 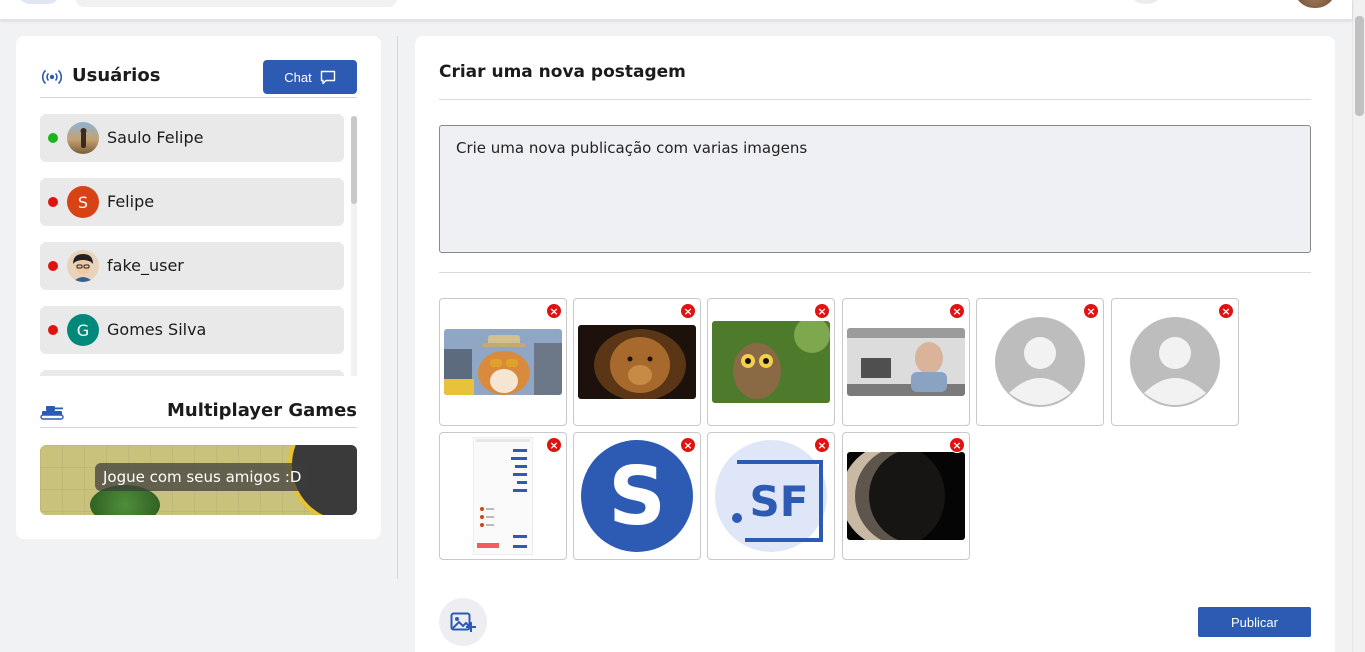 I want to click on users-list-scrollbar-thumb, so click(x=354, y=160).